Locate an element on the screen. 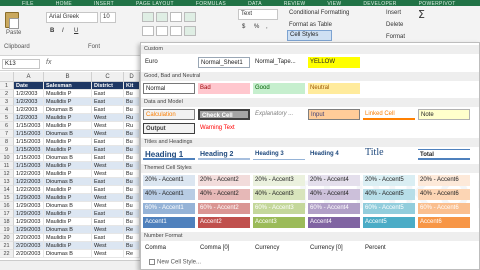 The height and width of the screenshot is (270, 480). row-header: 3 is located at coordinates (7, 102).